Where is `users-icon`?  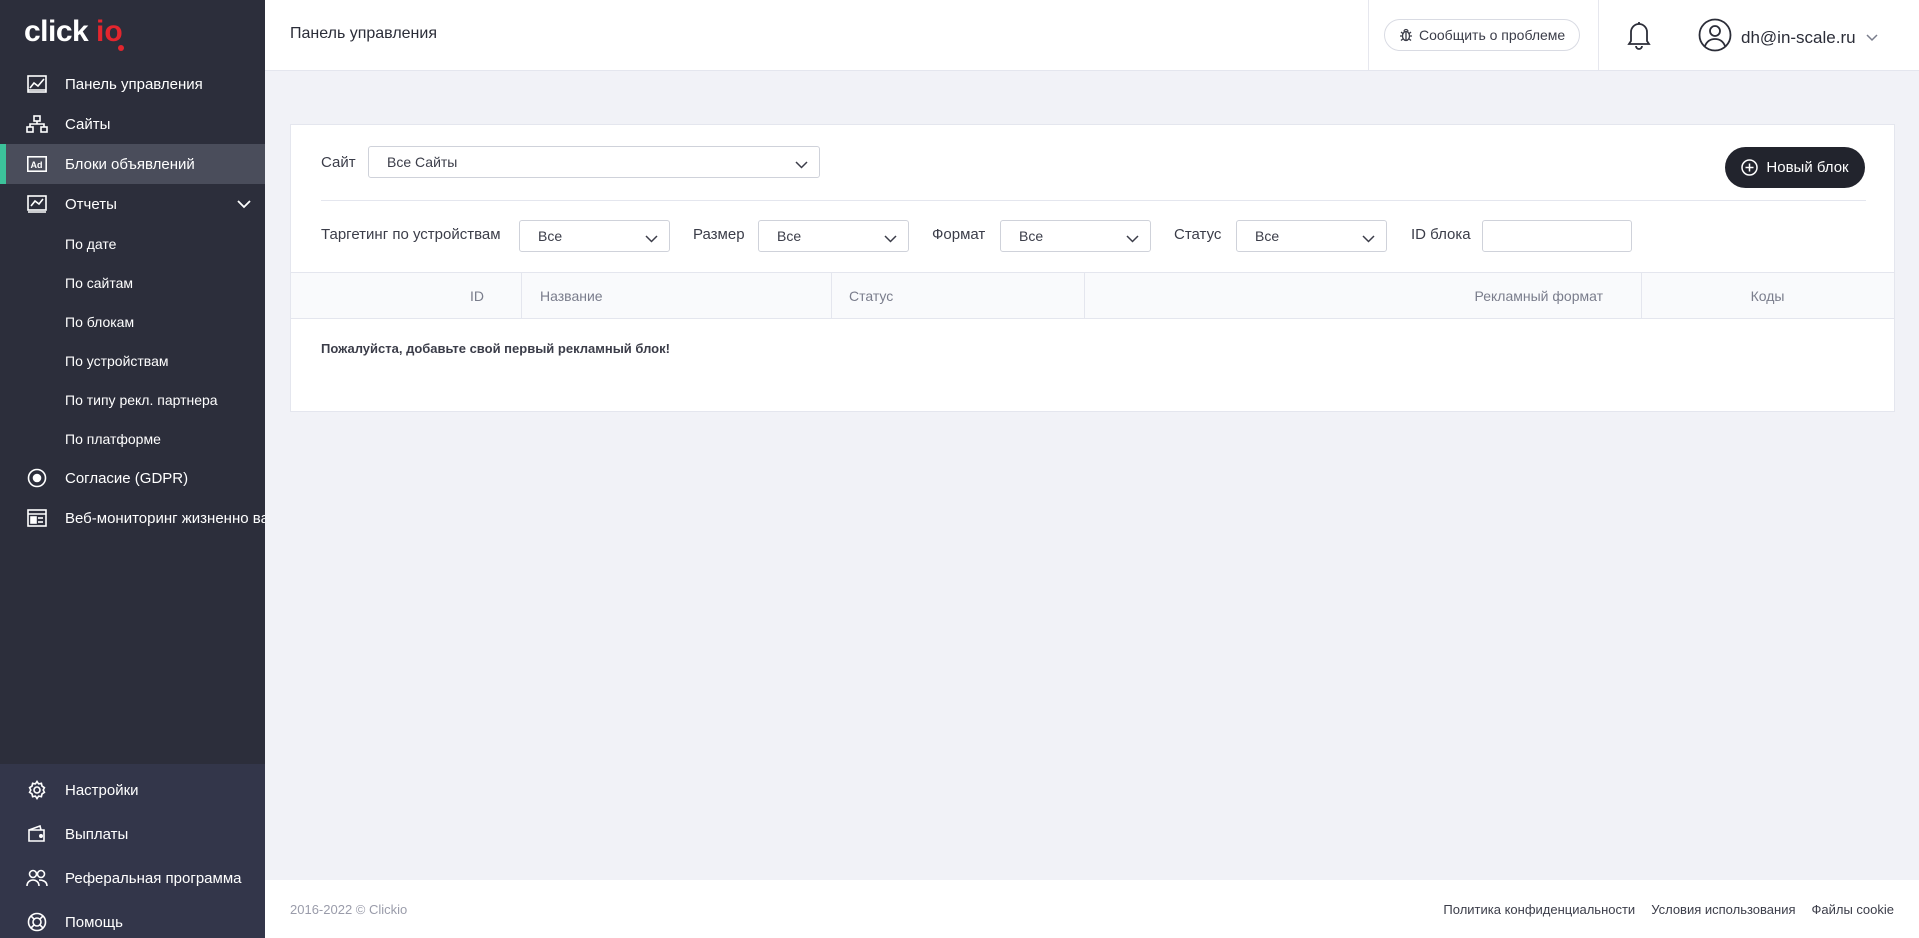
users-icon is located at coordinates (37, 878).